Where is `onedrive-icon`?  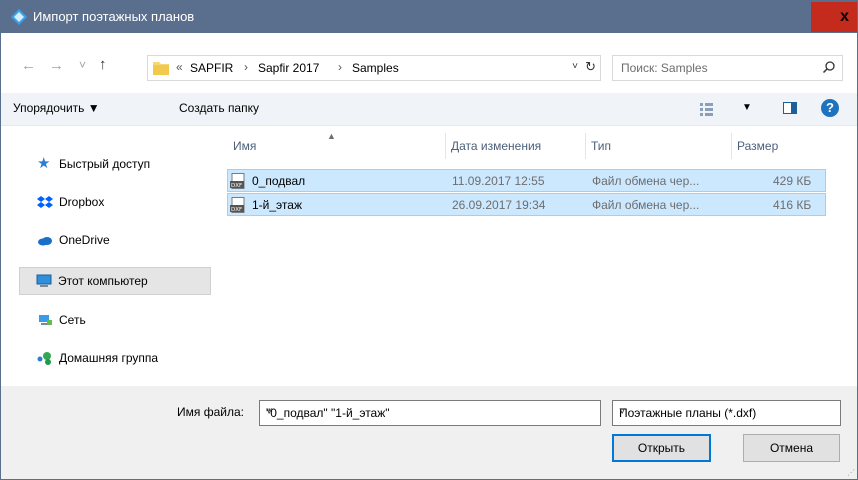
onedrive-icon is located at coordinates (45, 241).